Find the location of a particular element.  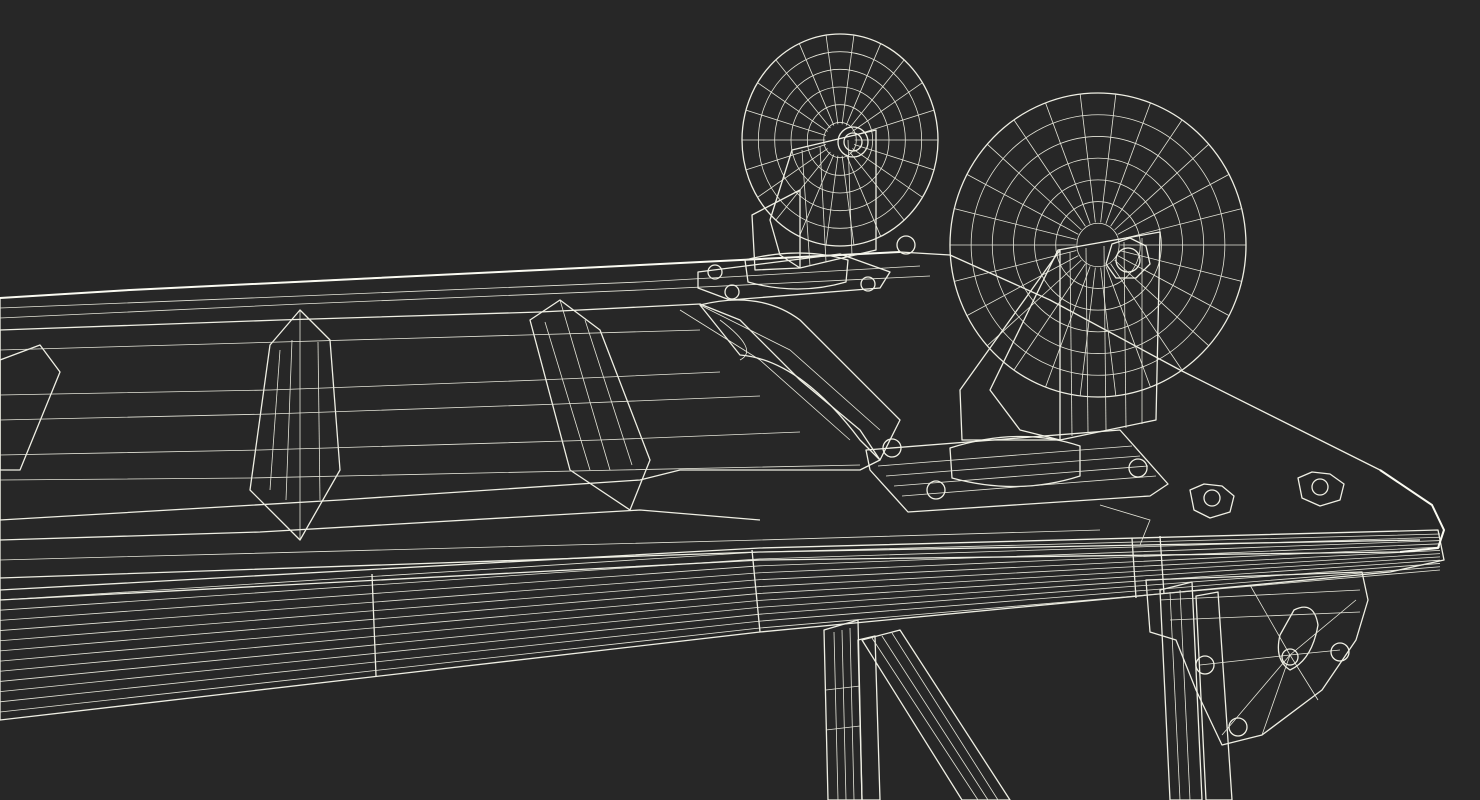

diagonal-brace is located at coordinates (936, 714).